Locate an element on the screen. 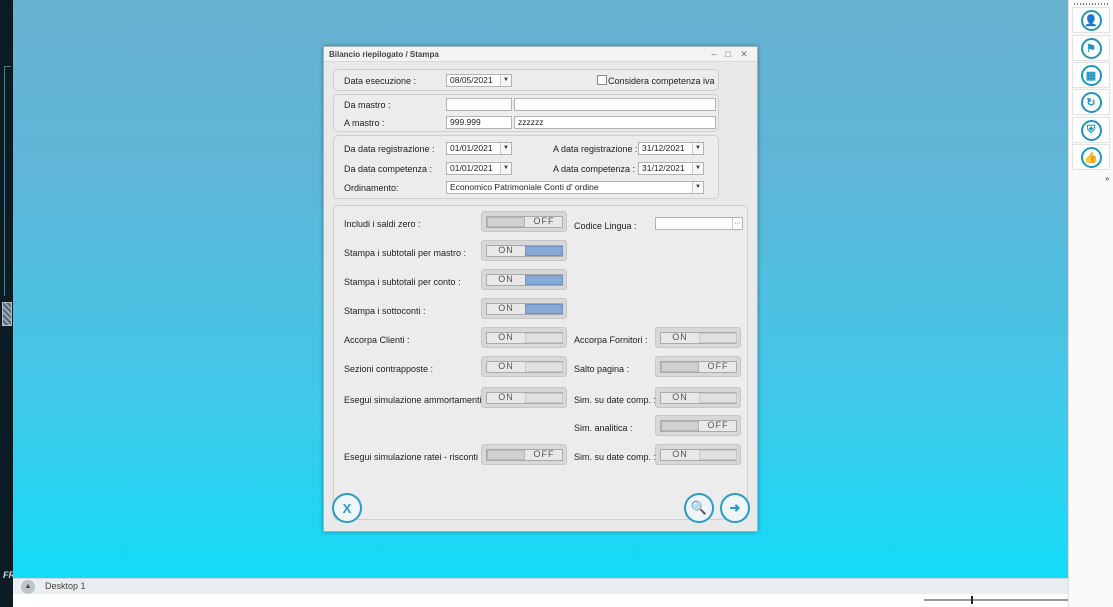 The width and height of the screenshot is (1113, 607). order-value: Economico Patrimoniale Conti d' ordine is located at coordinates (524, 187).